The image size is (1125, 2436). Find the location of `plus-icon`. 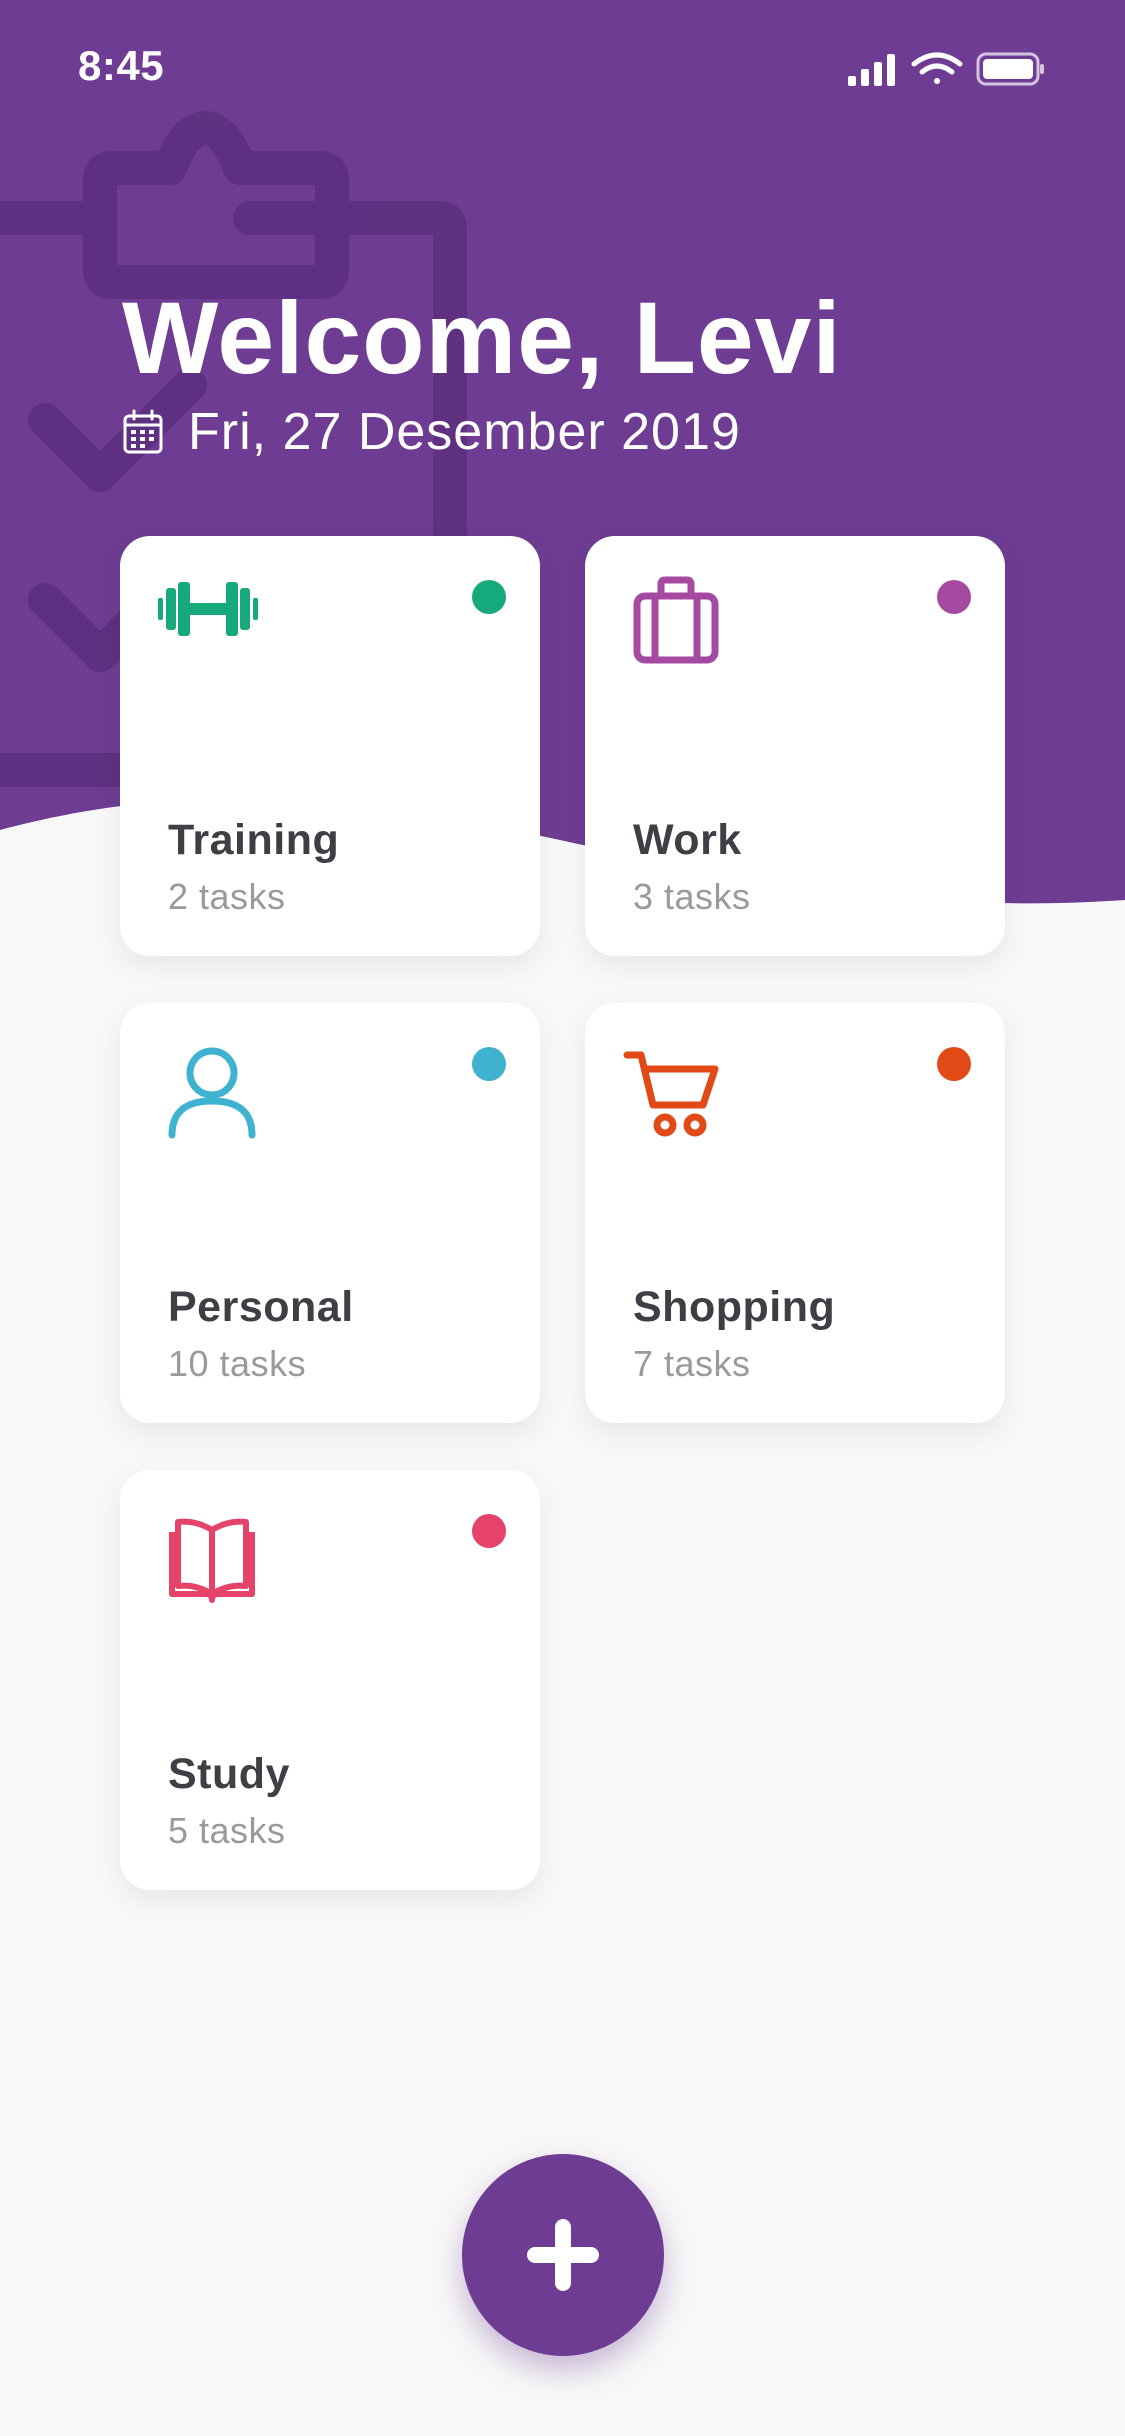

plus-icon is located at coordinates (563, 2255).